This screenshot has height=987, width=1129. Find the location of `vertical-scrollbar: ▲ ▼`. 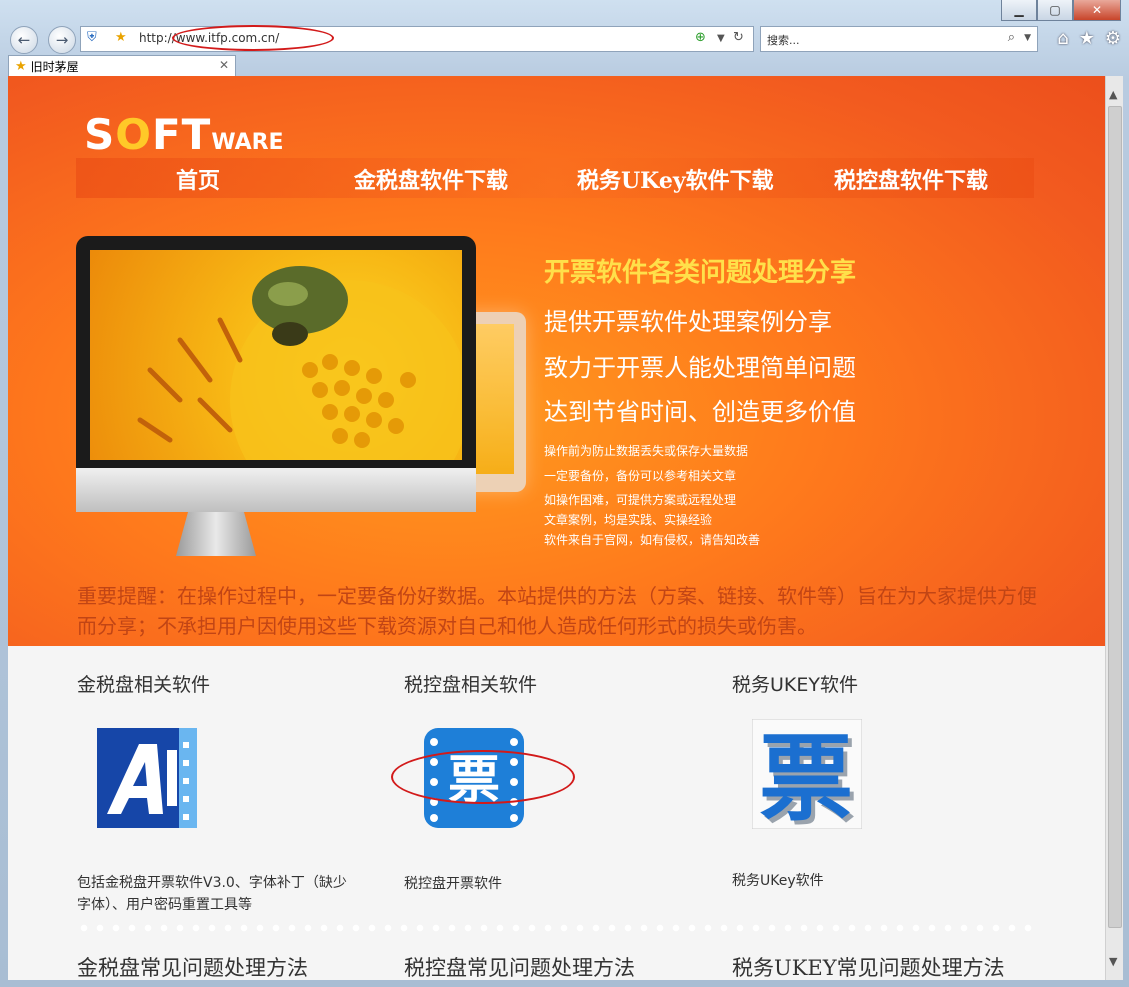

vertical-scrollbar: ▲ ▼ is located at coordinates (1114, 528).